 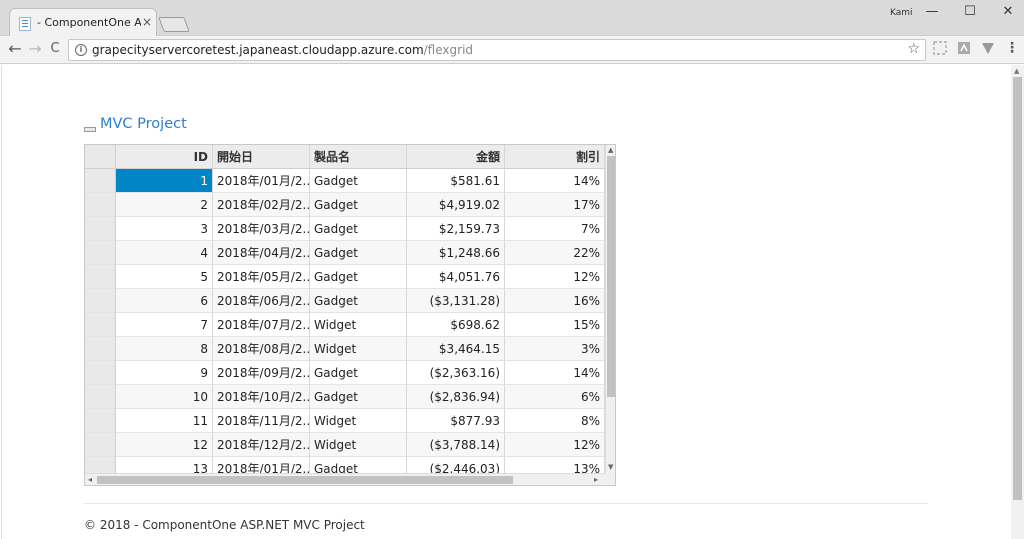 What do you see at coordinates (174, 24) in the screenshot?
I see `new-tab-button` at bounding box center [174, 24].